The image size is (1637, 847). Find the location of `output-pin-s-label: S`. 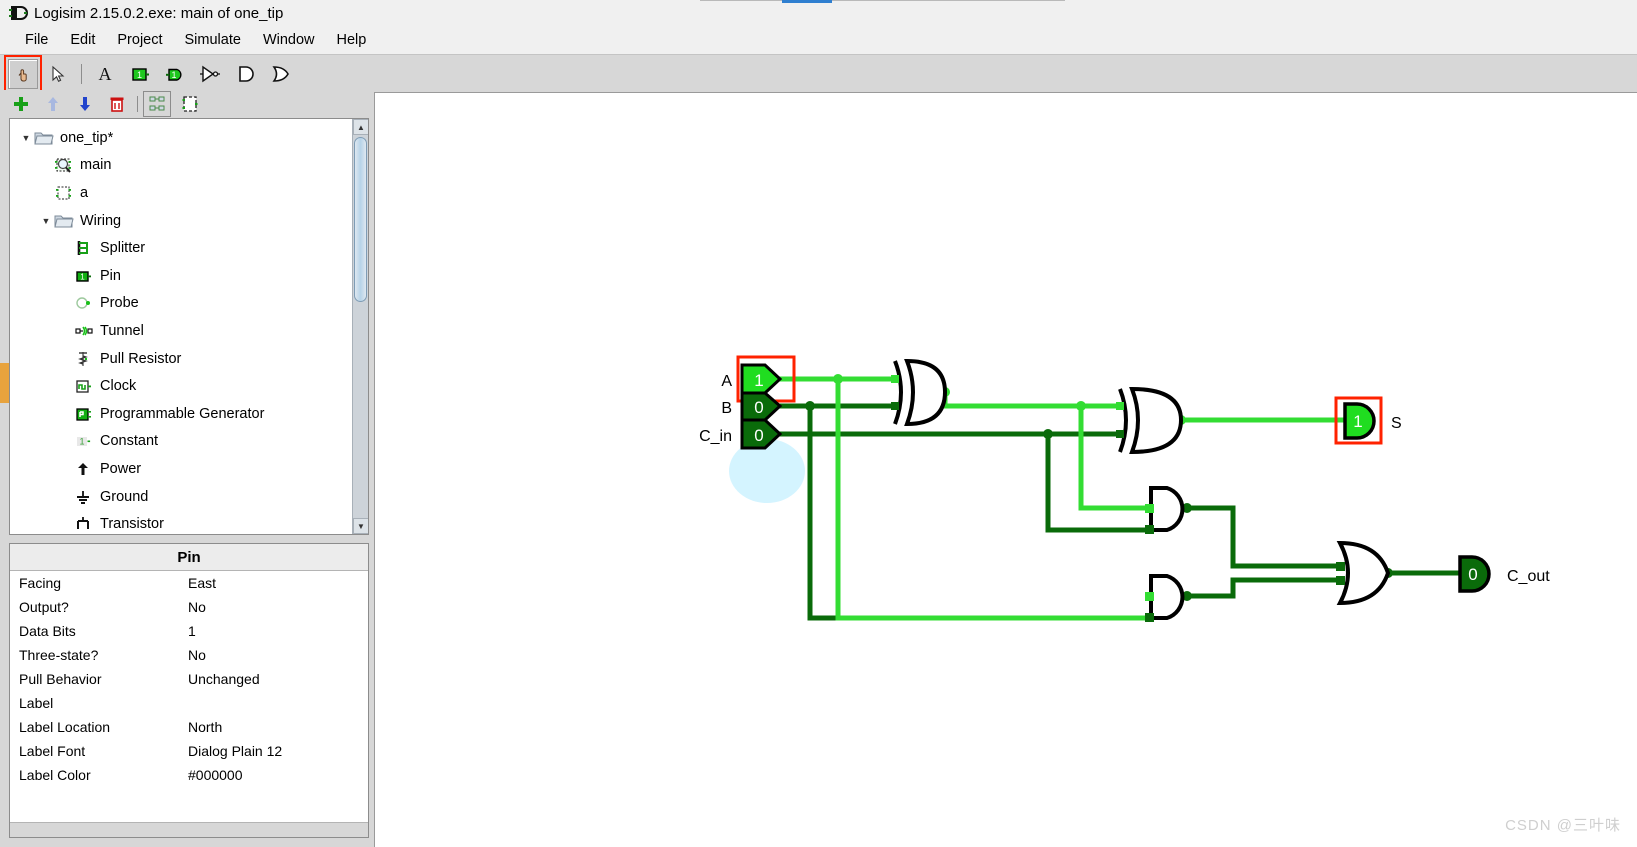

output-pin-s-label: S is located at coordinates (1396, 423).